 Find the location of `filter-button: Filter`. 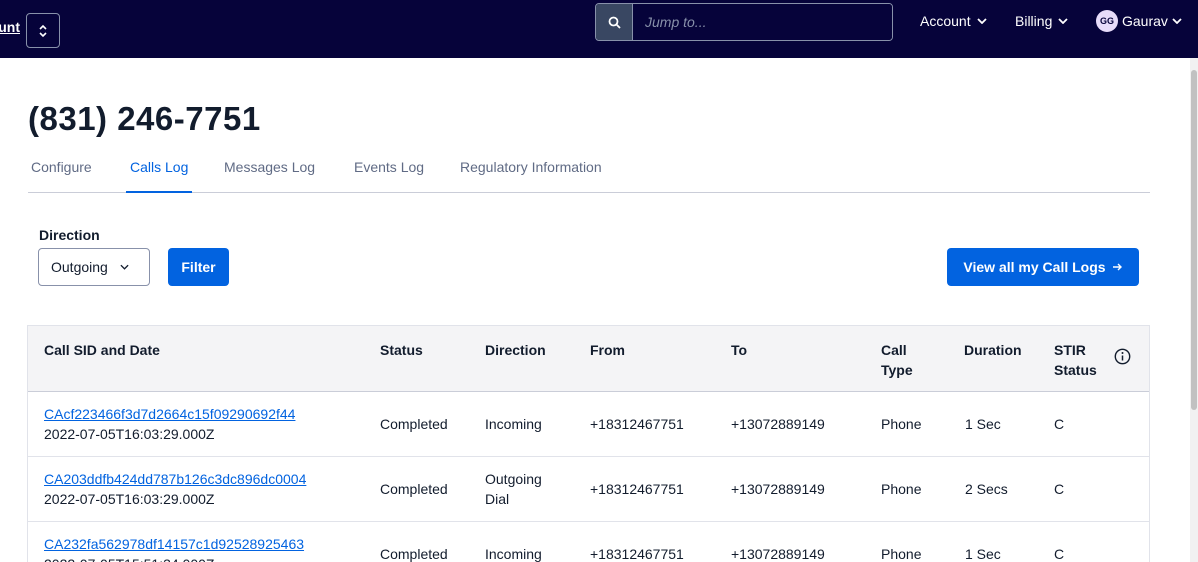

filter-button: Filter is located at coordinates (198, 267).